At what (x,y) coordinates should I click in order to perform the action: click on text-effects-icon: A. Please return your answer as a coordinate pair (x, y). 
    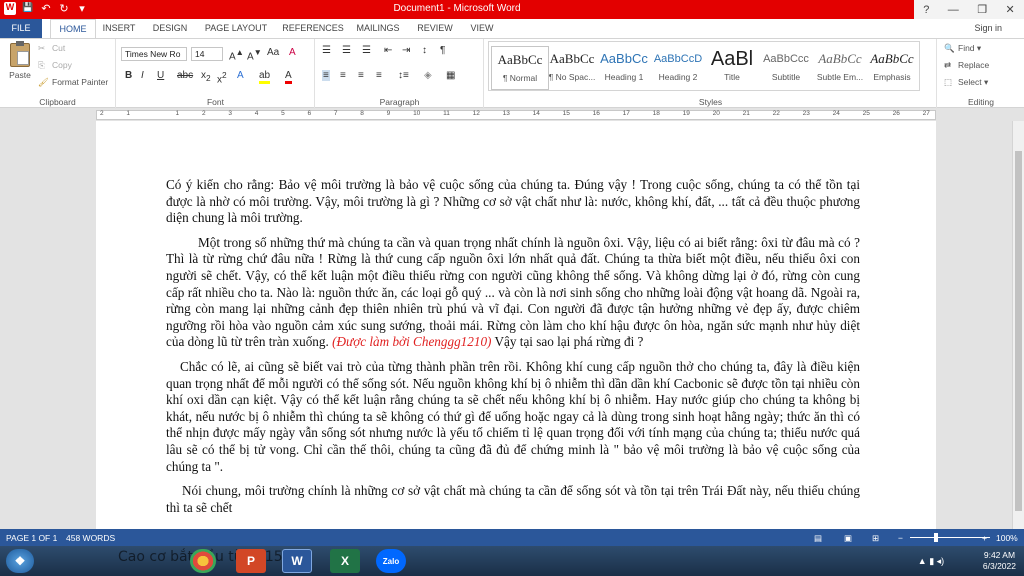
    Looking at the image, I should click on (240, 75).